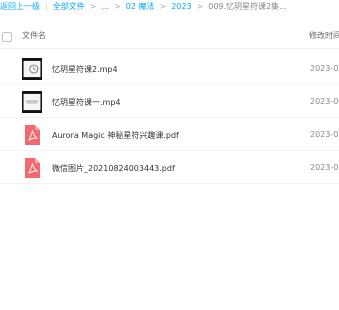  Describe the element at coordinates (140, 6) in the screenshot. I see `breadcrumb-folder-magic: 02 魔法` at that location.